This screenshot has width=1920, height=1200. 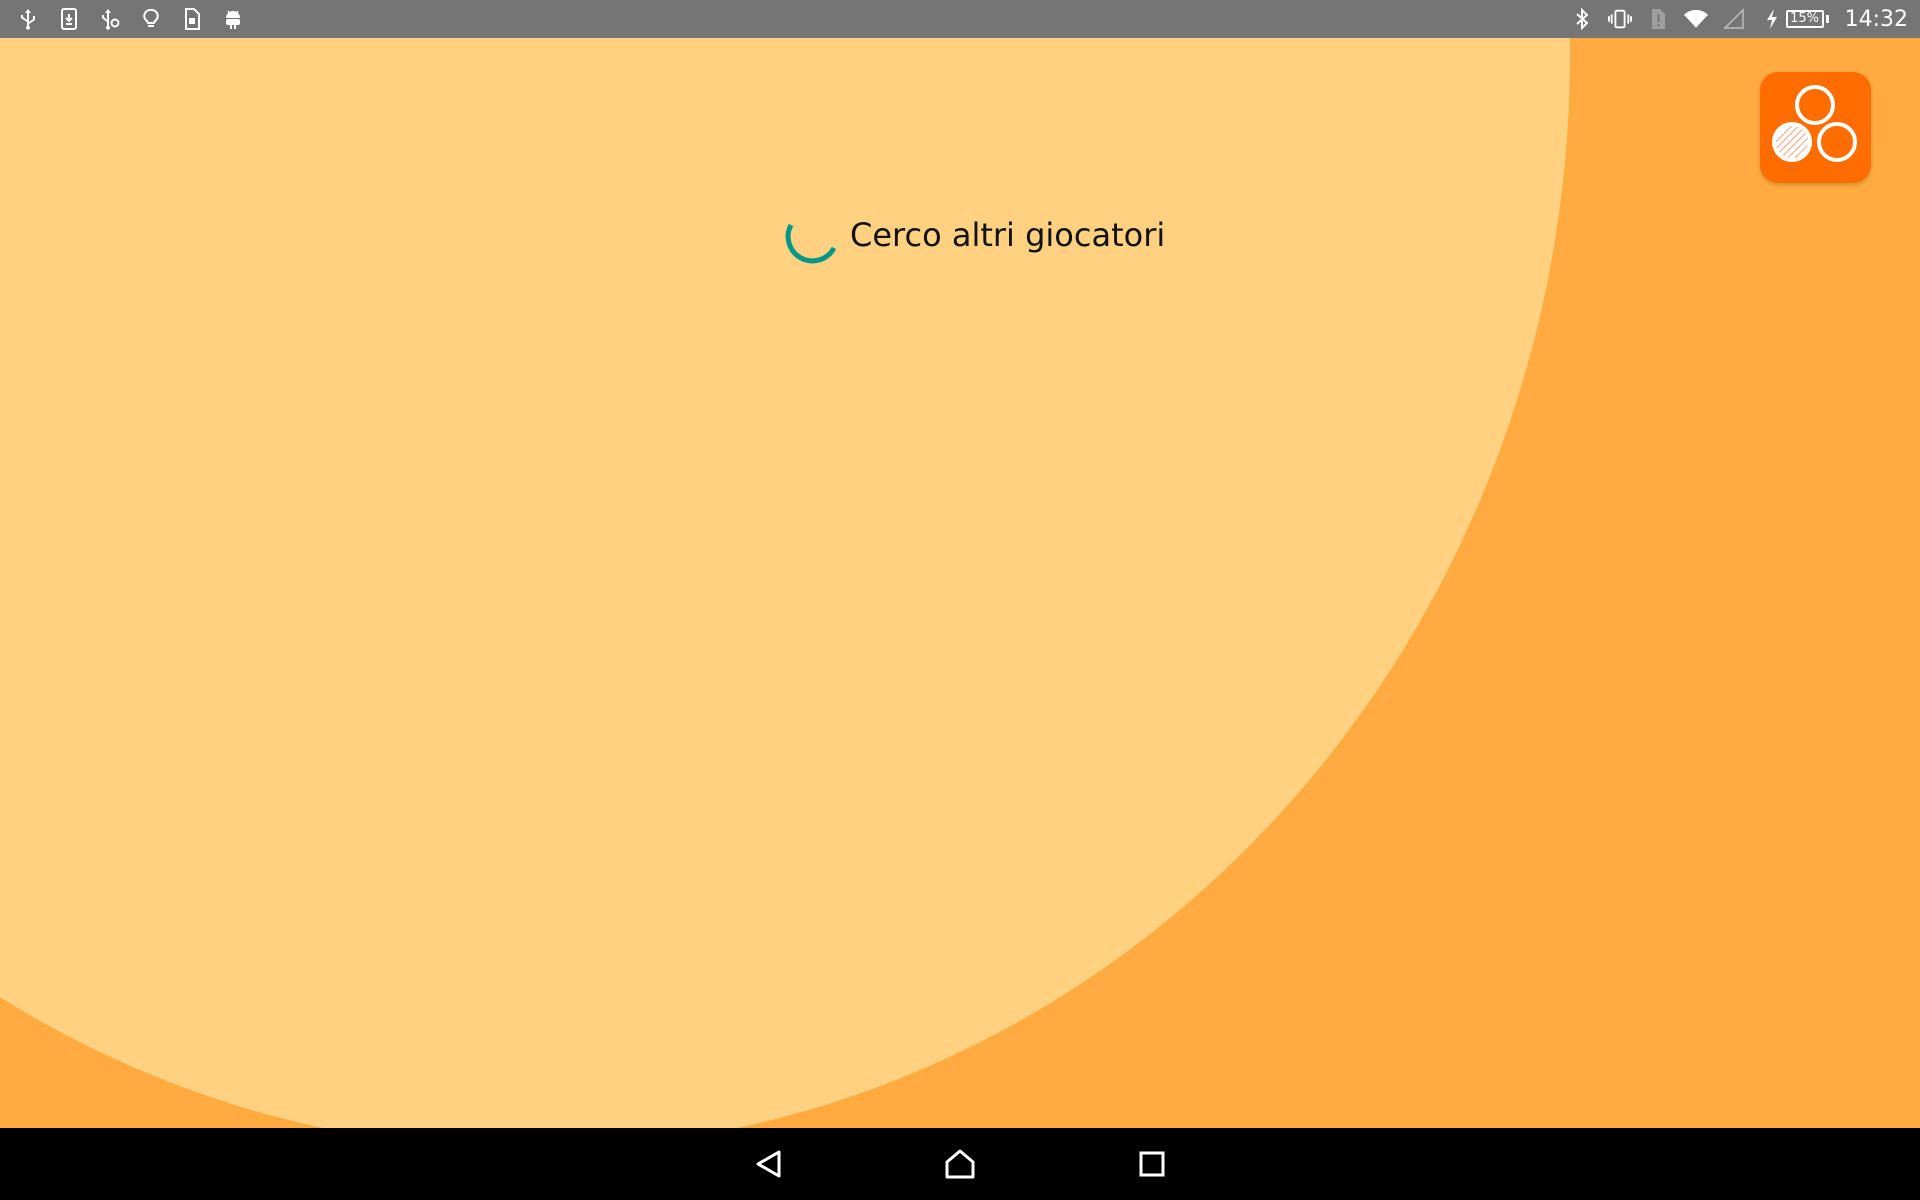 I want to click on vibrate-icon, so click(x=1619, y=19).